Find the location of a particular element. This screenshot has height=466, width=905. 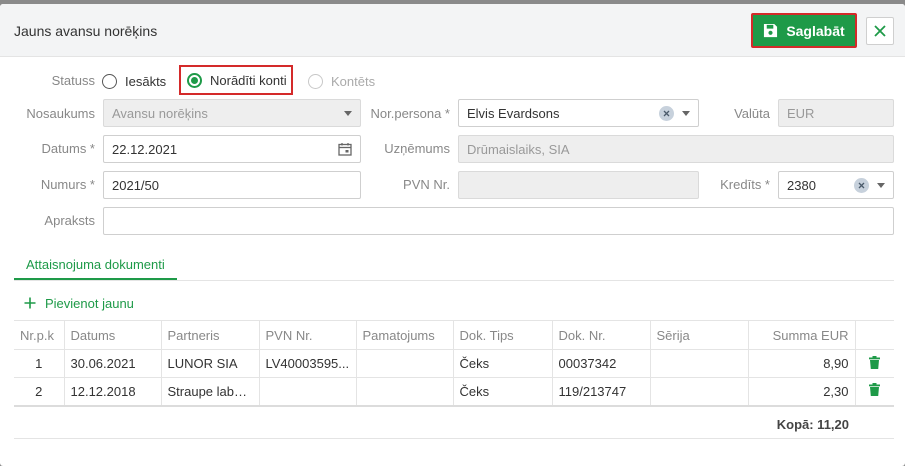

close-icon is located at coordinates (880, 31).